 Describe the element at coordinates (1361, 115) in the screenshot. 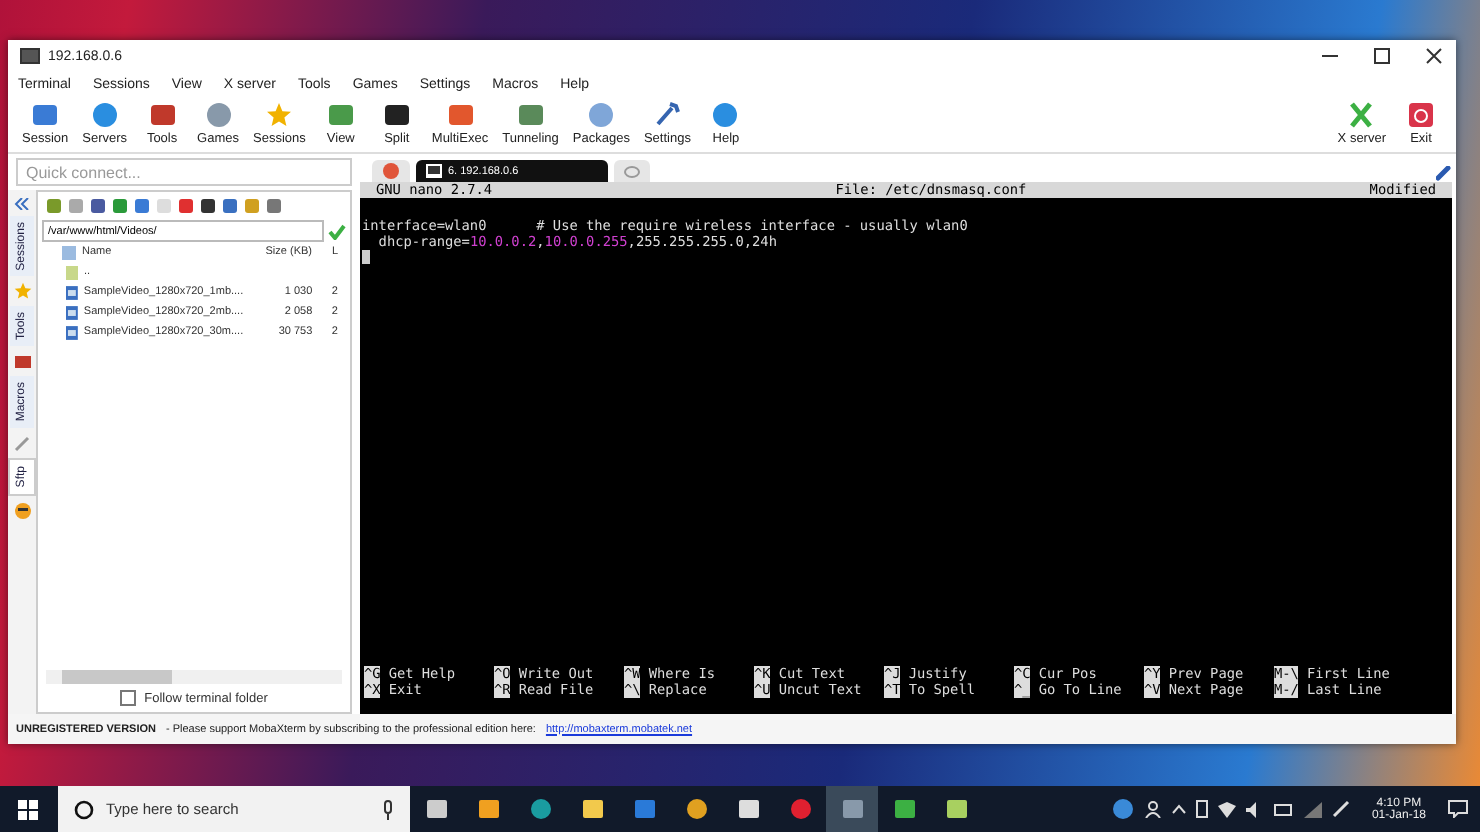

I see `x-mark-icon` at that location.